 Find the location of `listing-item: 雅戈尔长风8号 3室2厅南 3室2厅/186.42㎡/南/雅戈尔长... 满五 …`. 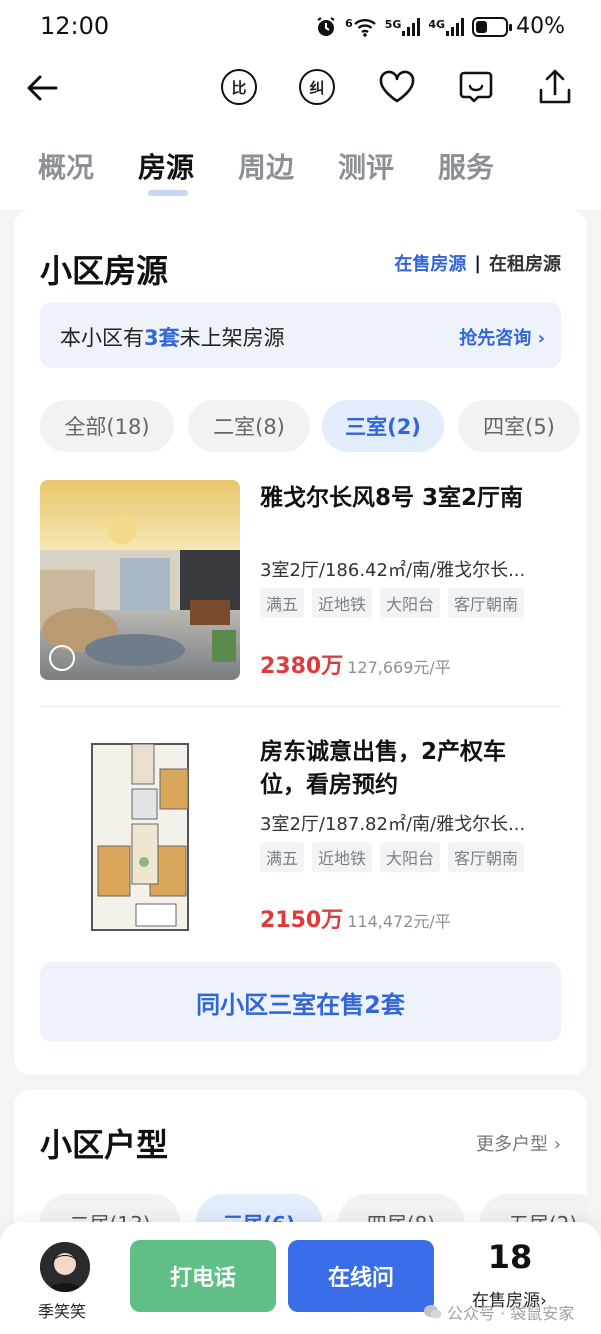

listing-item: 雅戈尔长风8号 3室2厅南 3室2厅/186.42㎡/南/雅戈尔长... 满五 … is located at coordinates (300, 581).